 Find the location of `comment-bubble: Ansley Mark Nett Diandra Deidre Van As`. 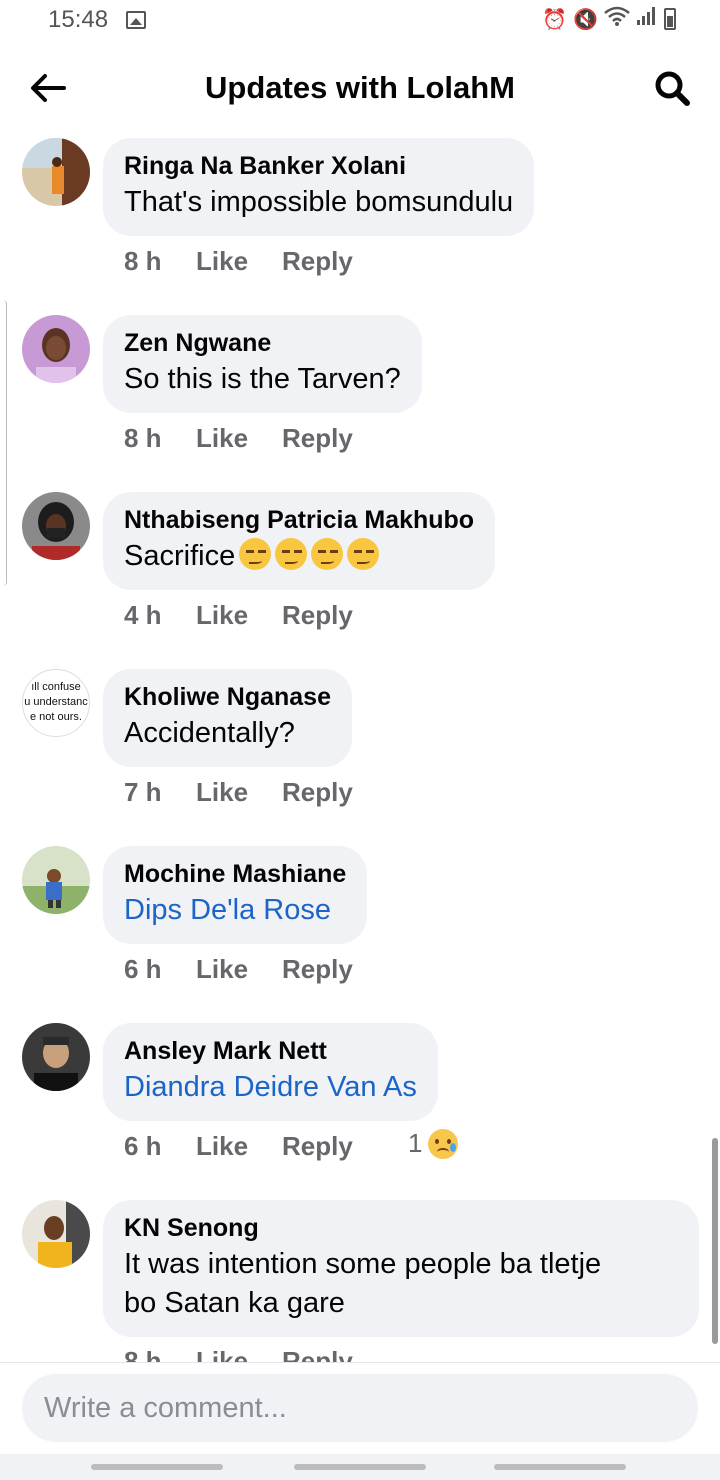

comment-bubble: Ansley Mark Nett Diandra Deidre Van As is located at coordinates (270, 1072).